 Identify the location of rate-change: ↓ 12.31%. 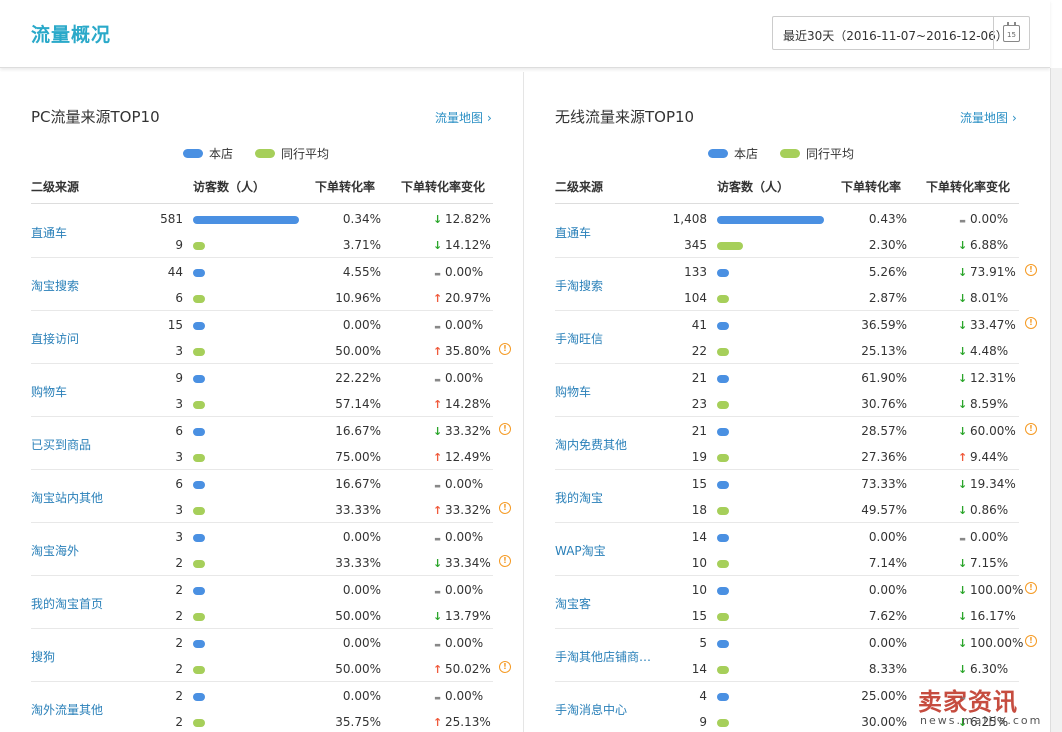
(987, 378).